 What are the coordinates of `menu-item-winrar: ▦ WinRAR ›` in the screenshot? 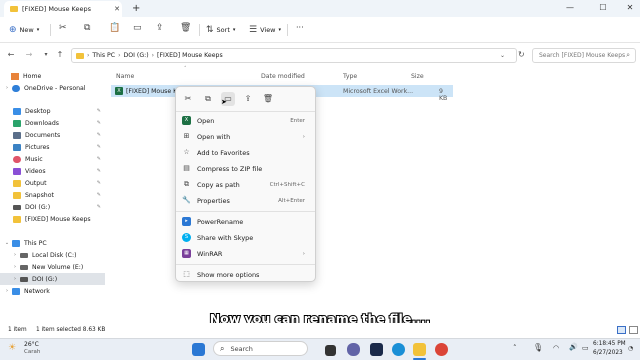 It's located at (246, 253).